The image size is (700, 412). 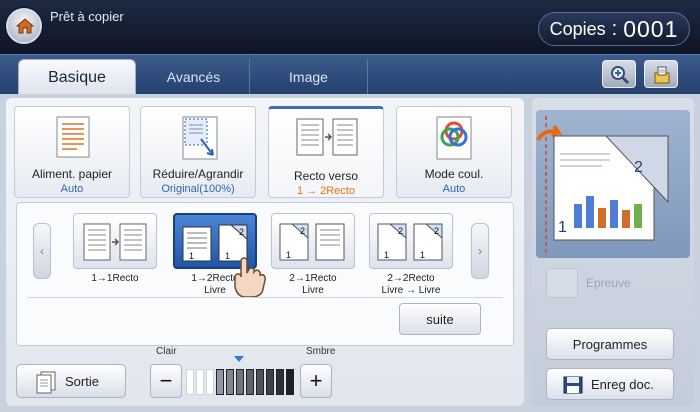 I want to click on duplex-option-2to1-book: 2 1, so click(x=313, y=241).